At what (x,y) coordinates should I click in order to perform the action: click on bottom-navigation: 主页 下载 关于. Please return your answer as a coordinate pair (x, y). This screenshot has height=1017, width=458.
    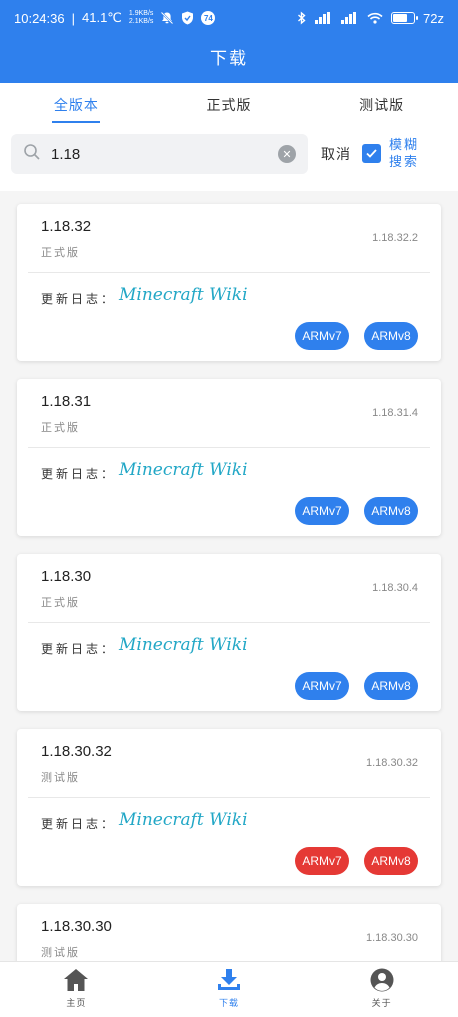
    Looking at the image, I should click on (229, 989).